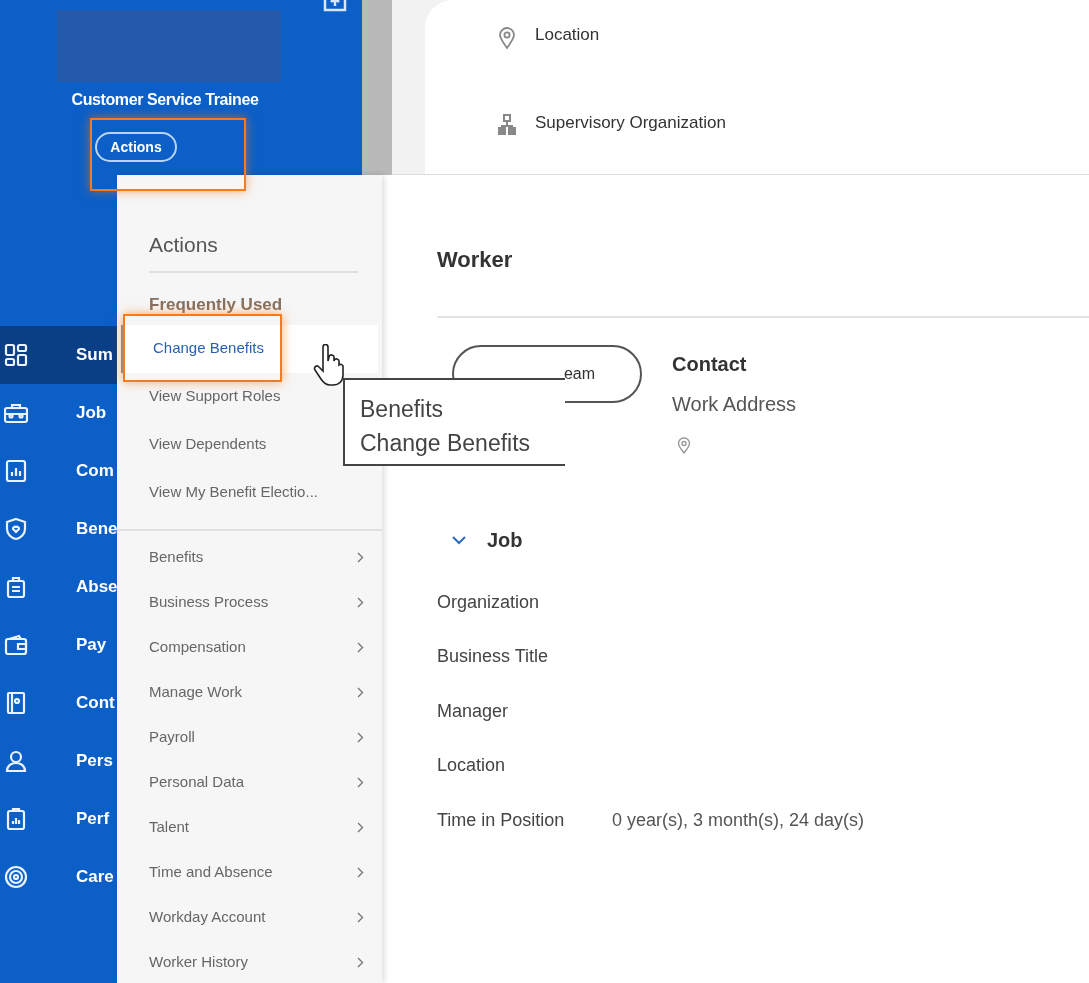 This screenshot has height=983, width=1089. What do you see at coordinates (94, 761) in the screenshot?
I see `sidebar-item-label: Pers` at bounding box center [94, 761].